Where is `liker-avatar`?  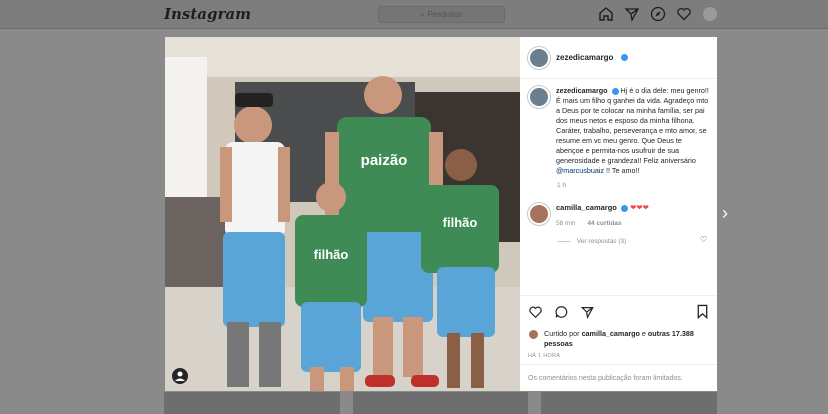 liker-avatar is located at coordinates (533, 334).